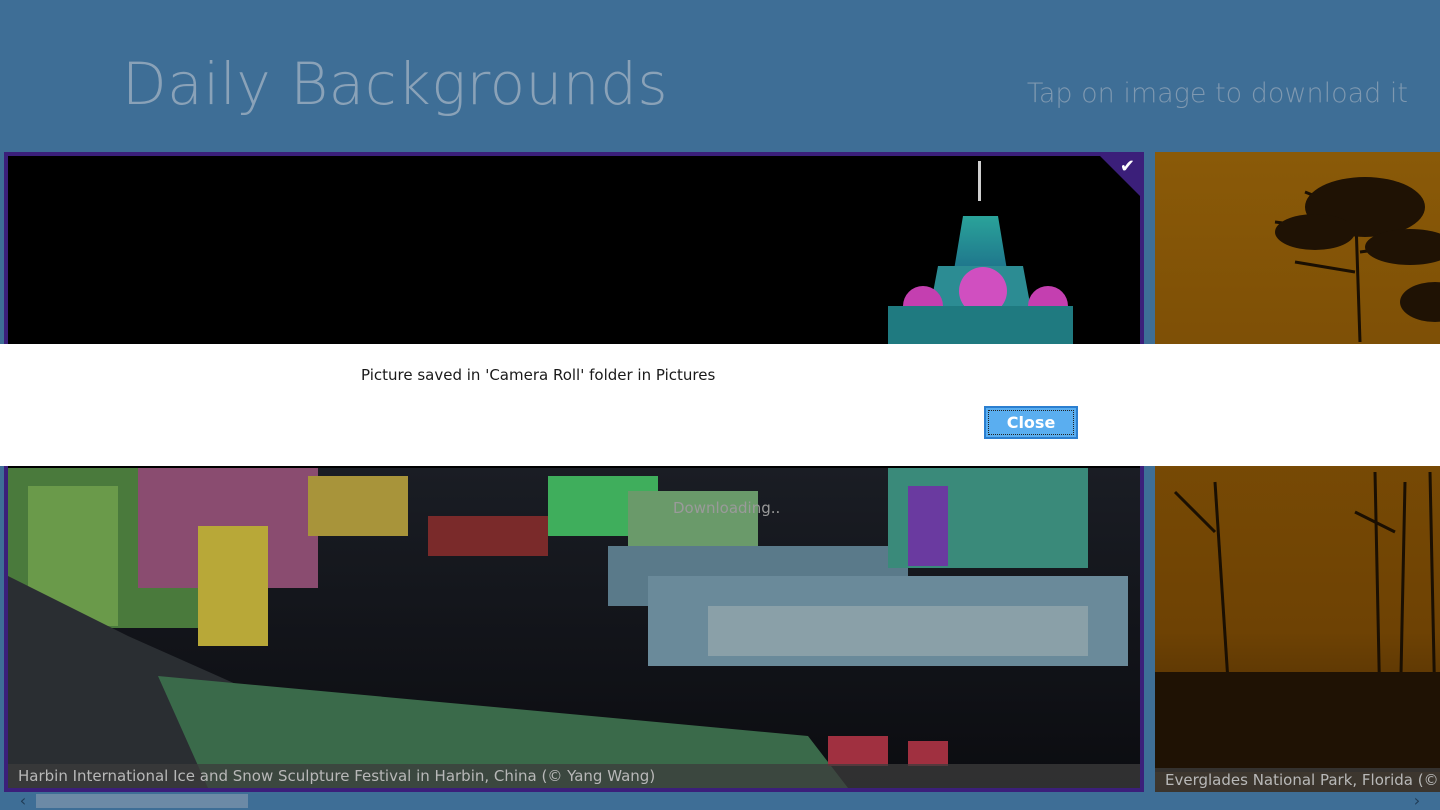 This screenshot has width=1440, height=810. I want to click on scroll-thumb, so click(142, 801).